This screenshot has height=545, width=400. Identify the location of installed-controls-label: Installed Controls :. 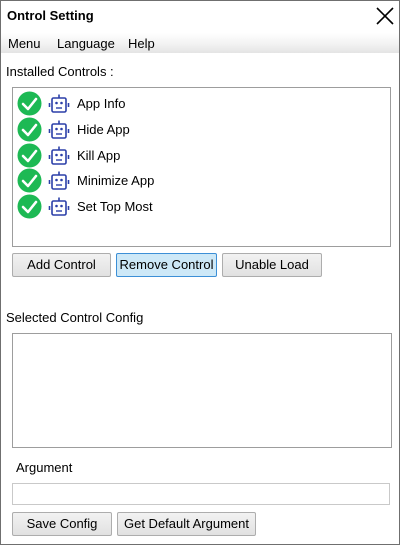
(60, 71).